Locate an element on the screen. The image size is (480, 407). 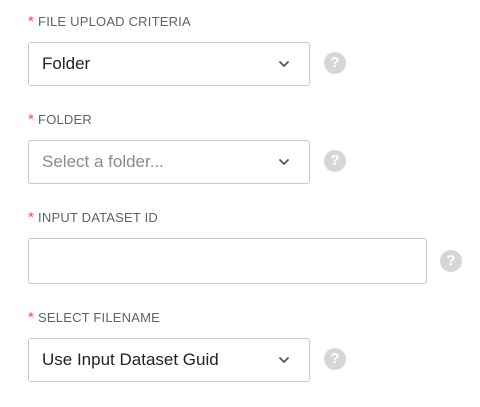
field-row: ? is located at coordinates (245, 261).